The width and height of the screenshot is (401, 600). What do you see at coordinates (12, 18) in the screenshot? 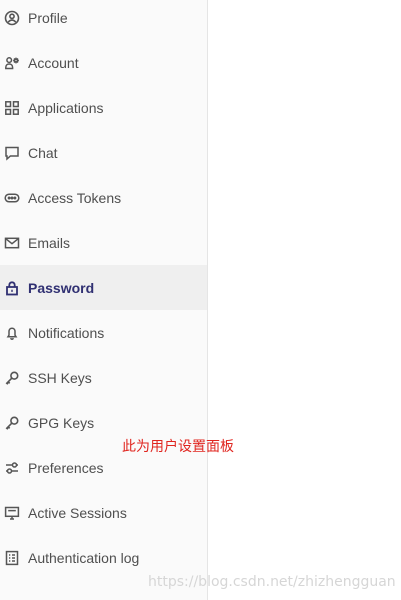
I see `profile-icon` at bounding box center [12, 18].